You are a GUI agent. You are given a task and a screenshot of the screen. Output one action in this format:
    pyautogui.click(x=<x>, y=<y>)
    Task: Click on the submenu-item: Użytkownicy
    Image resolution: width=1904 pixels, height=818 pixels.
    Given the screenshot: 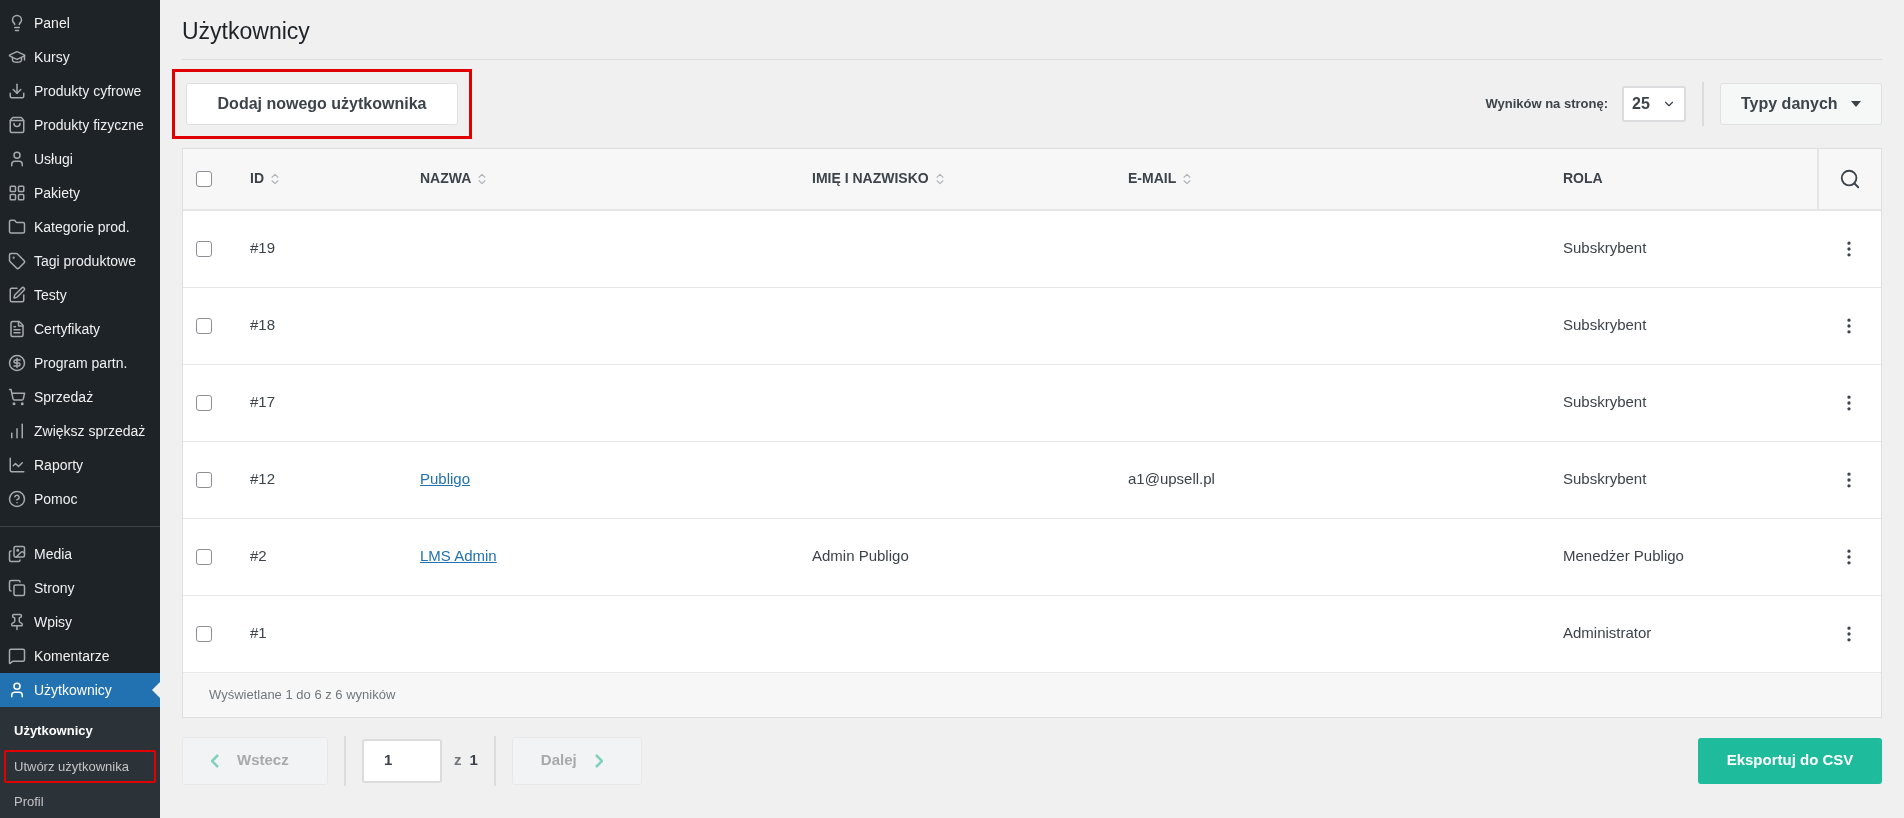 What is the action you would take?
    pyautogui.click(x=80, y=731)
    